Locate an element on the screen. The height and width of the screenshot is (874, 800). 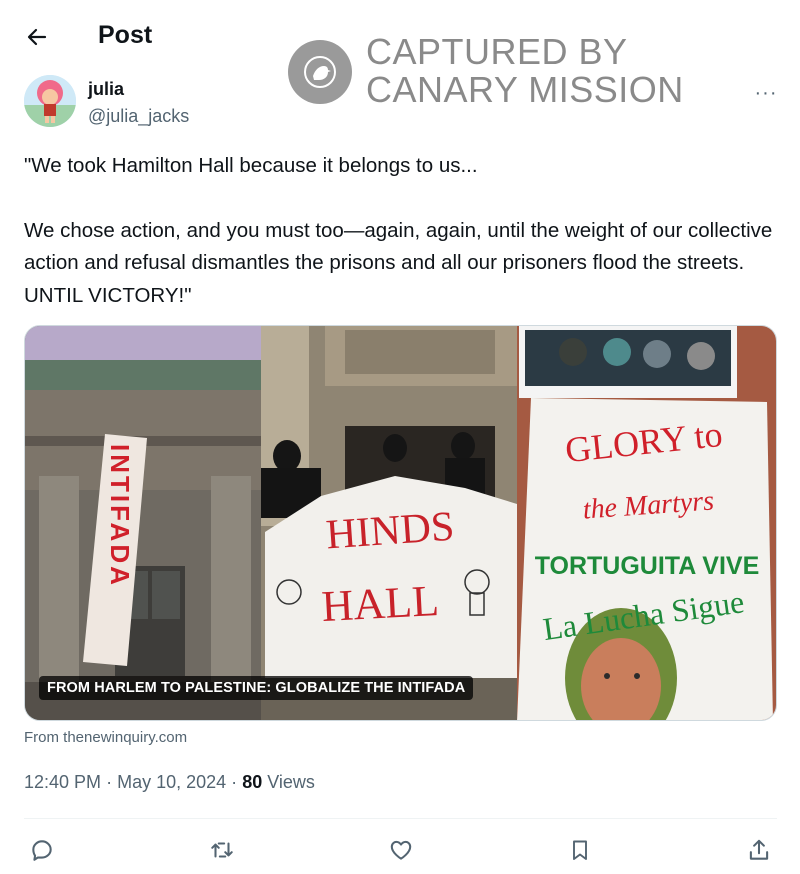
reply-button is located at coordinates (42, 850).